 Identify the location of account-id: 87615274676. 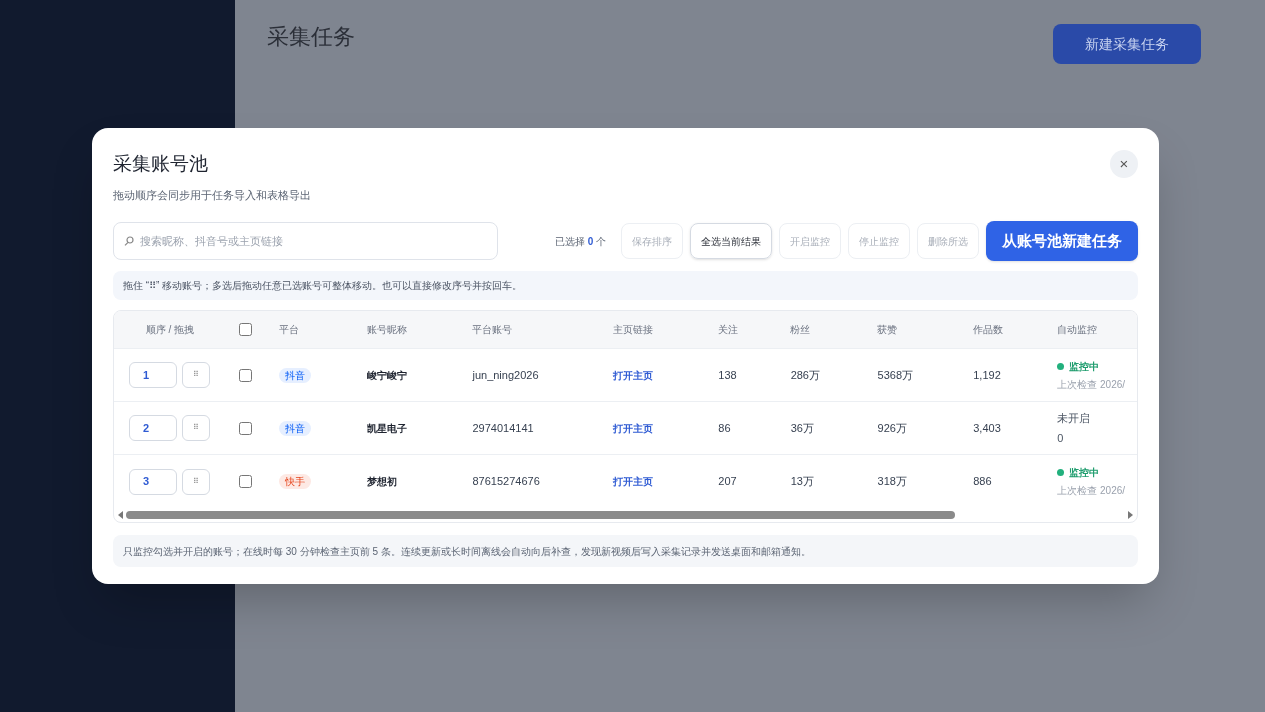
(506, 481).